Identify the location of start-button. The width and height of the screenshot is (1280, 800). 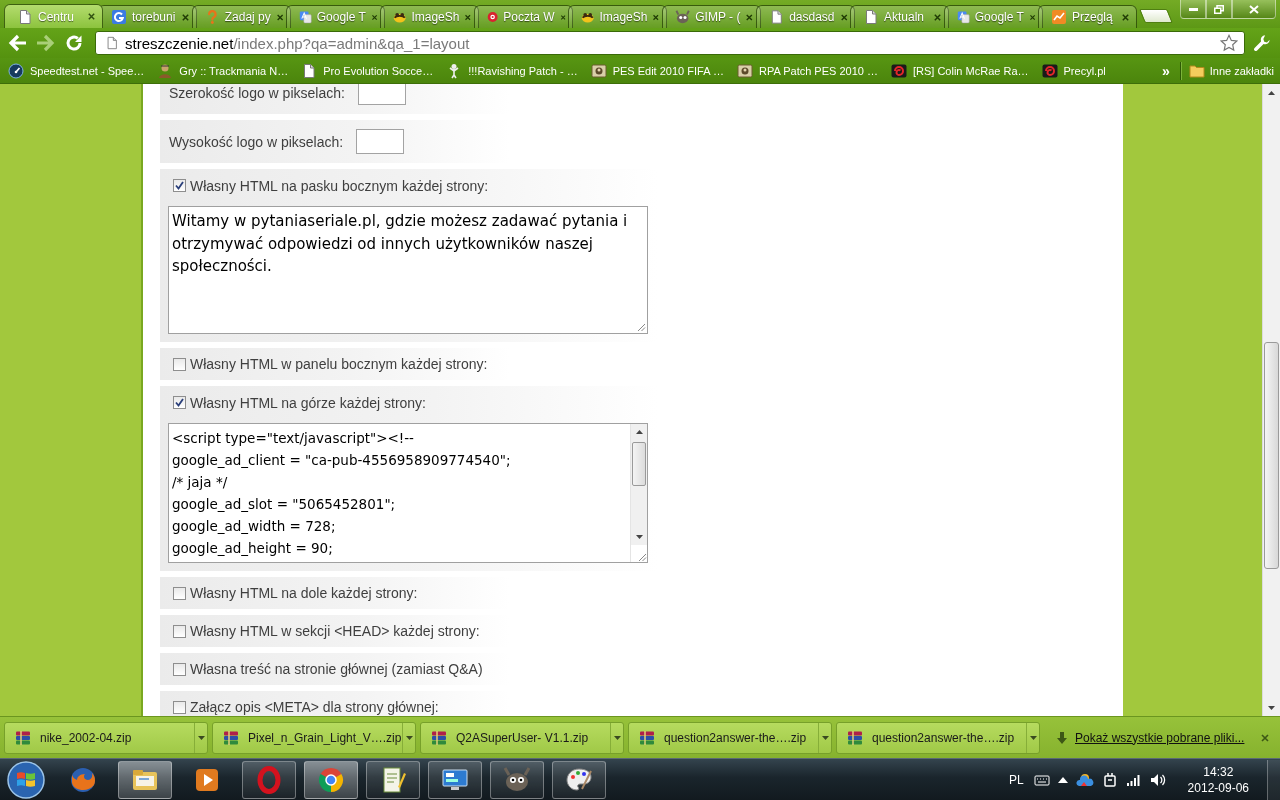
(26, 779).